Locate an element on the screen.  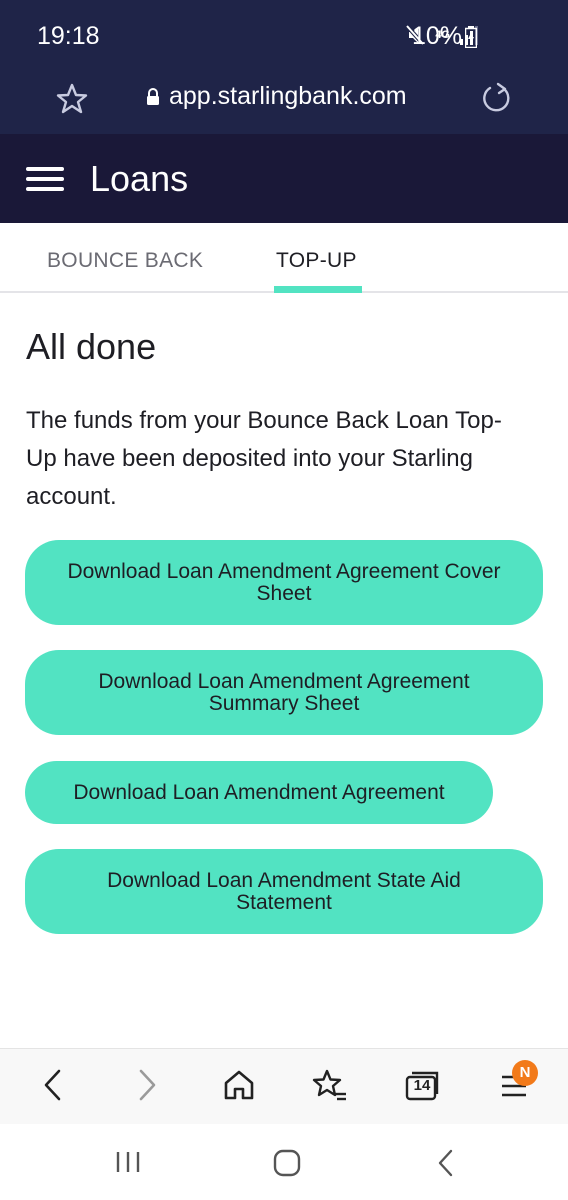
bookmarks-icon is located at coordinates (330, 1085).